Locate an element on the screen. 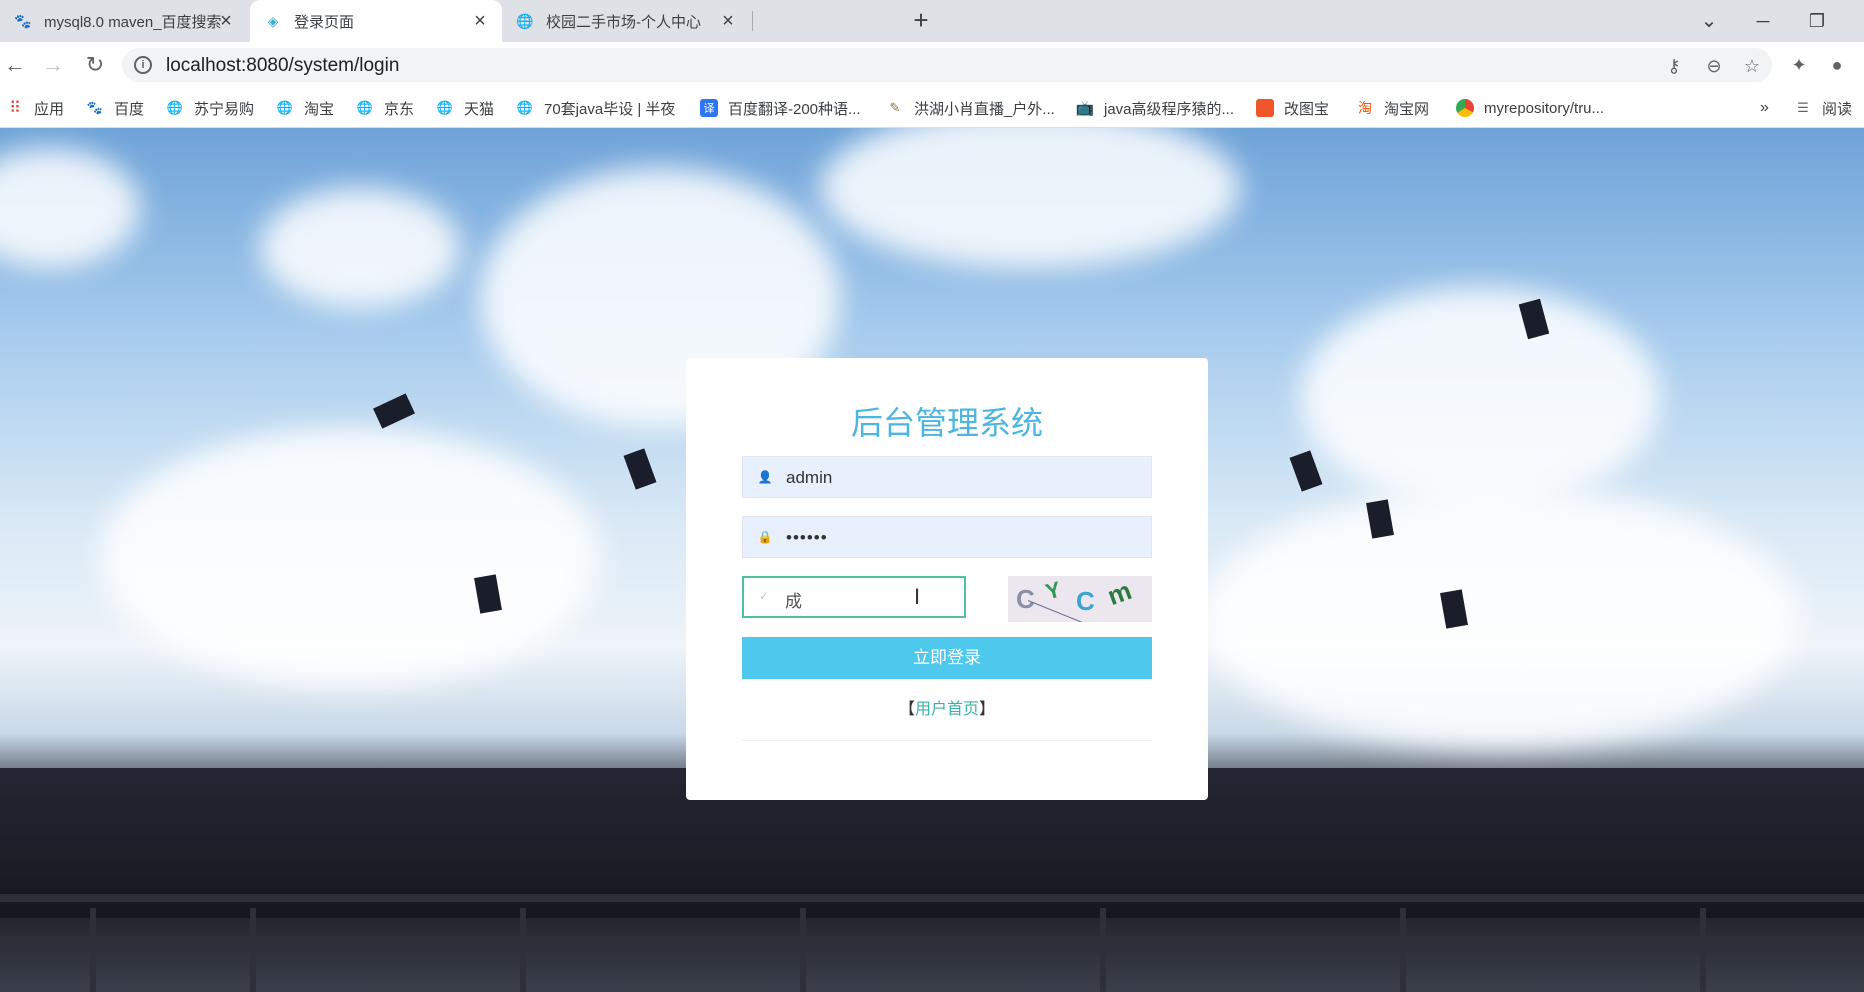 This screenshot has height=992, width=1864. taobao-icon: 淘 is located at coordinates (1365, 108).